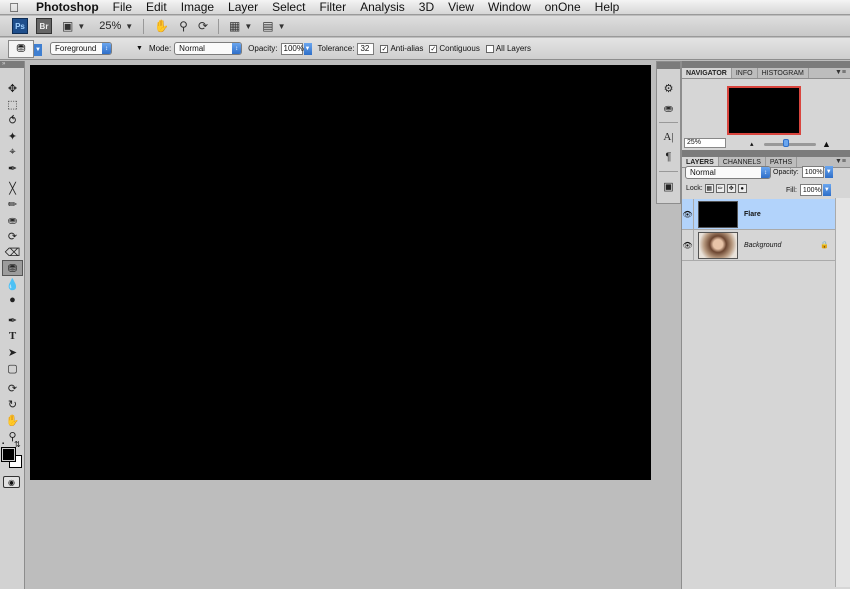 This screenshot has height=589, width=850. Describe the element at coordinates (12, 300) in the screenshot. I see `dodge-tool-icon: ●` at that location.